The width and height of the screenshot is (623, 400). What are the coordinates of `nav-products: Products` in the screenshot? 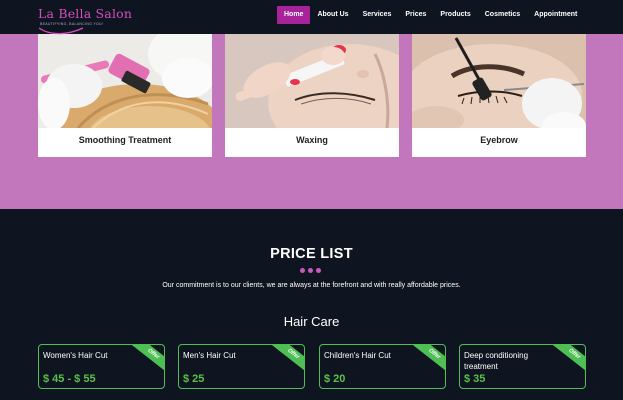 It's located at (455, 15).